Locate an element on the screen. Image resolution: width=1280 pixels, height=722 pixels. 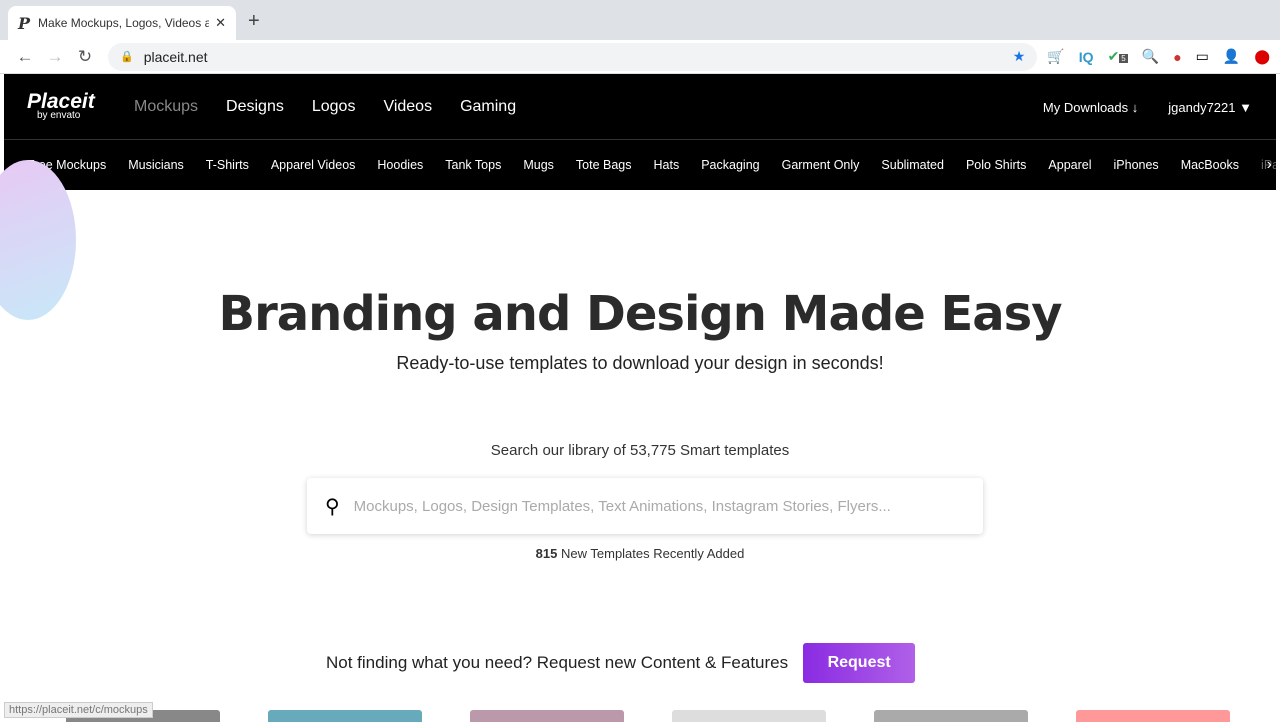
category-hats: Hats is located at coordinates (667, 165).